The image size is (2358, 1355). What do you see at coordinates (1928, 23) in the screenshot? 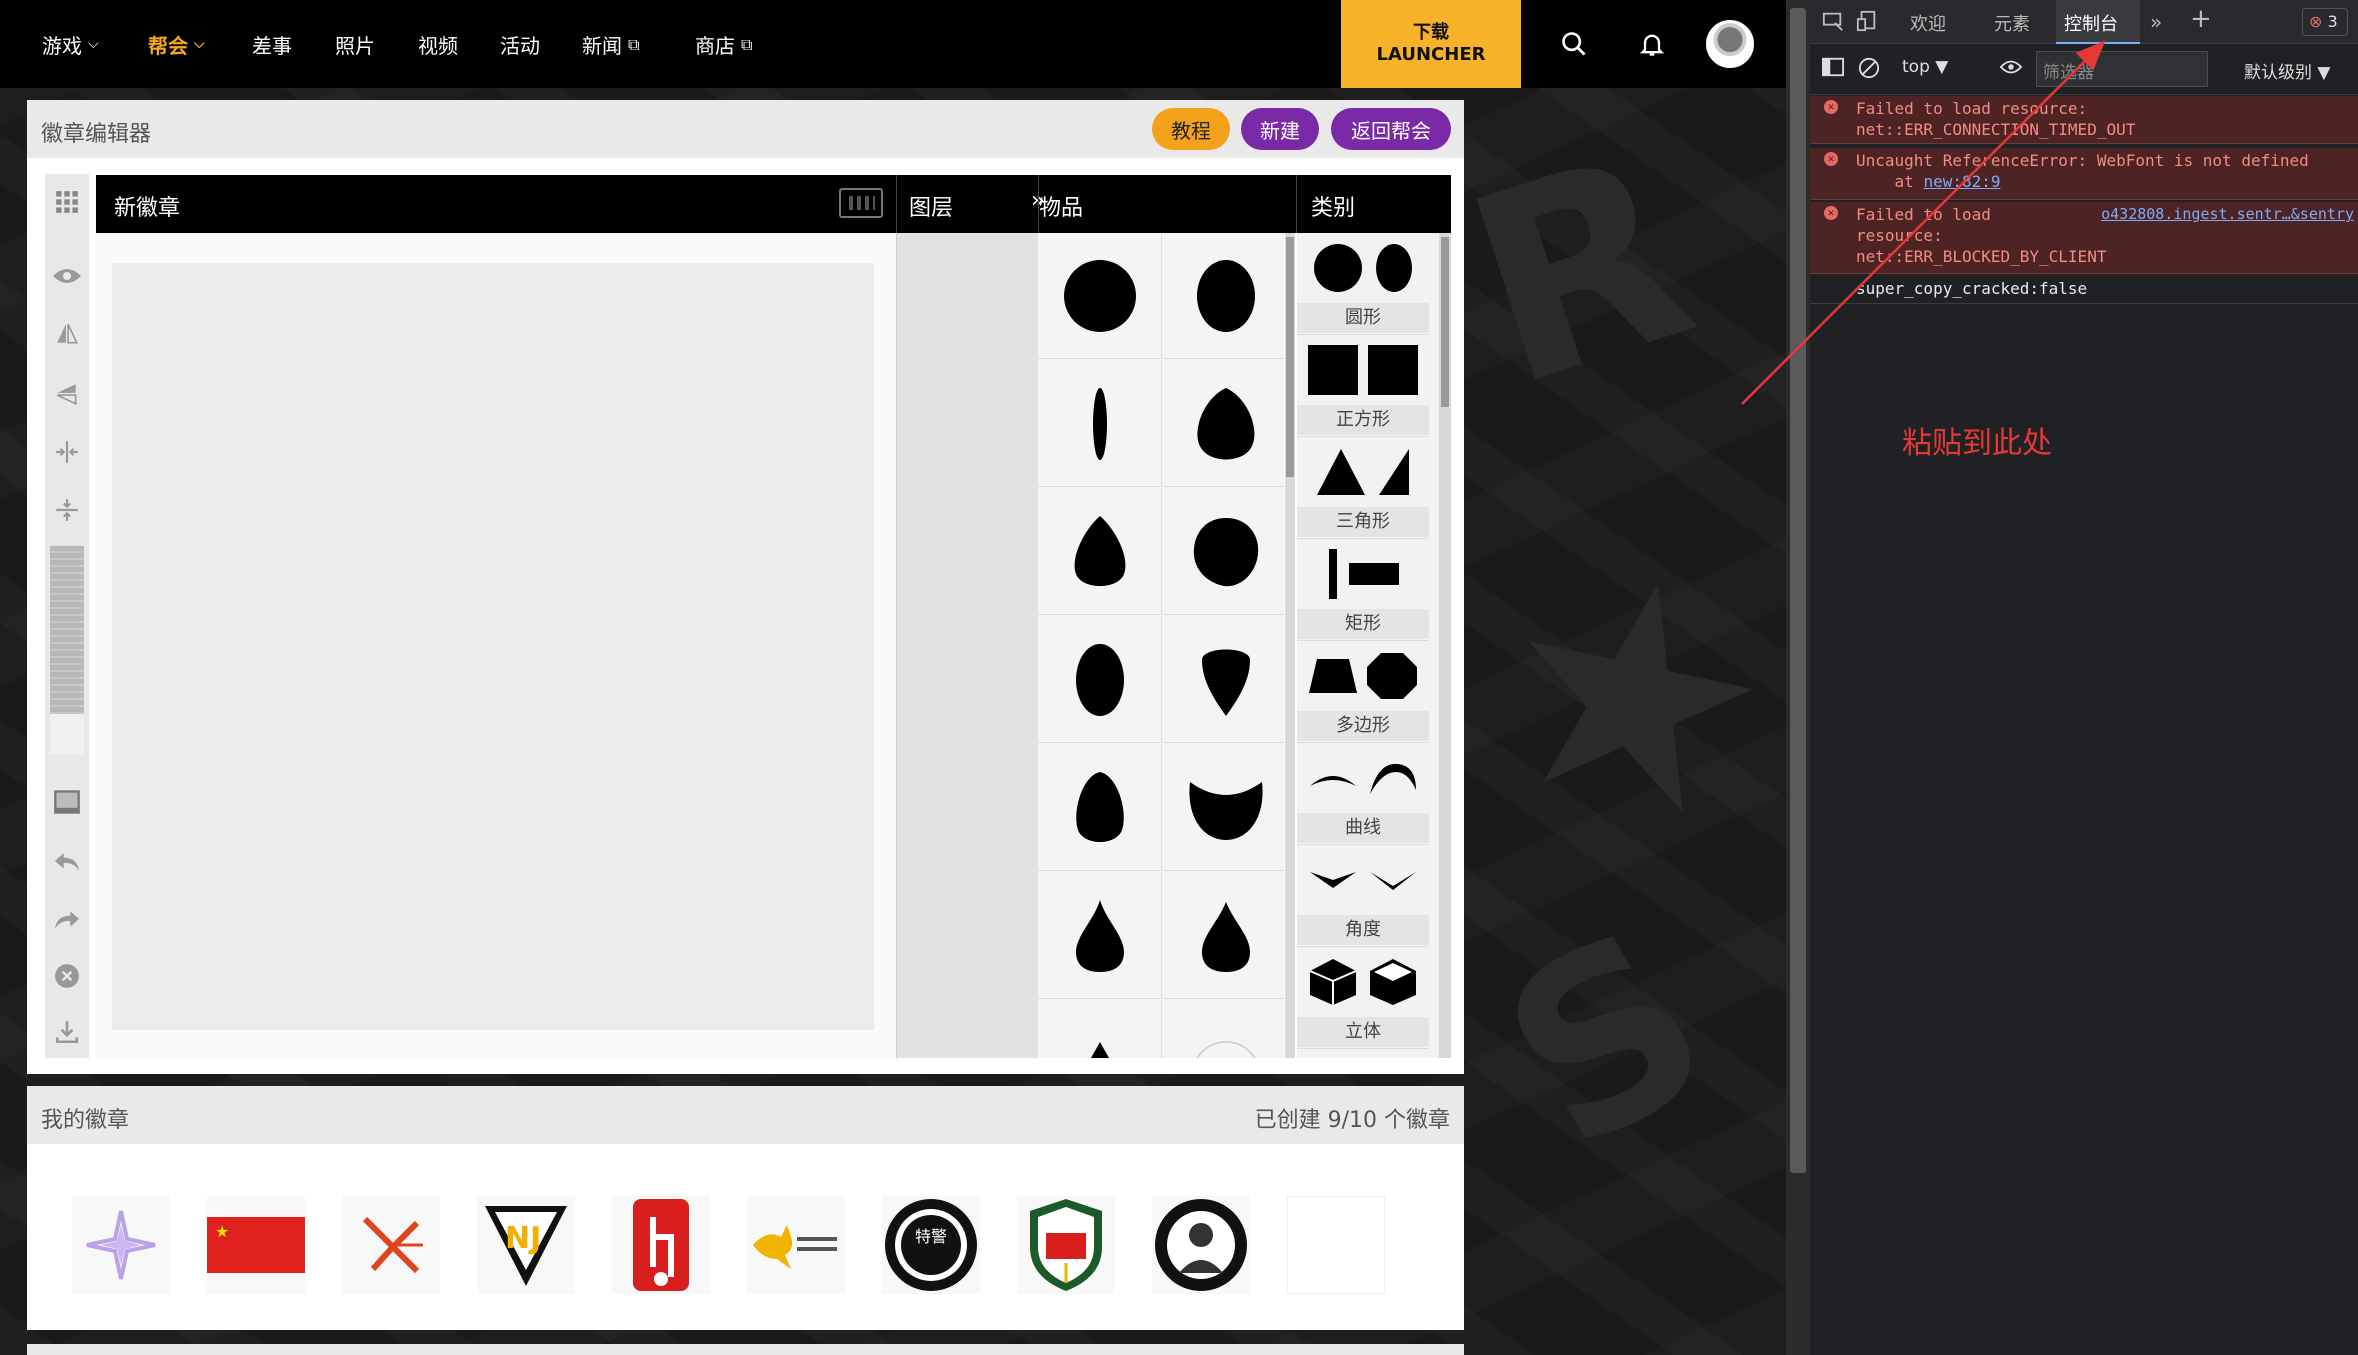
I see `tab-welcome: 欢迎` at bounding box center [1928, 23].